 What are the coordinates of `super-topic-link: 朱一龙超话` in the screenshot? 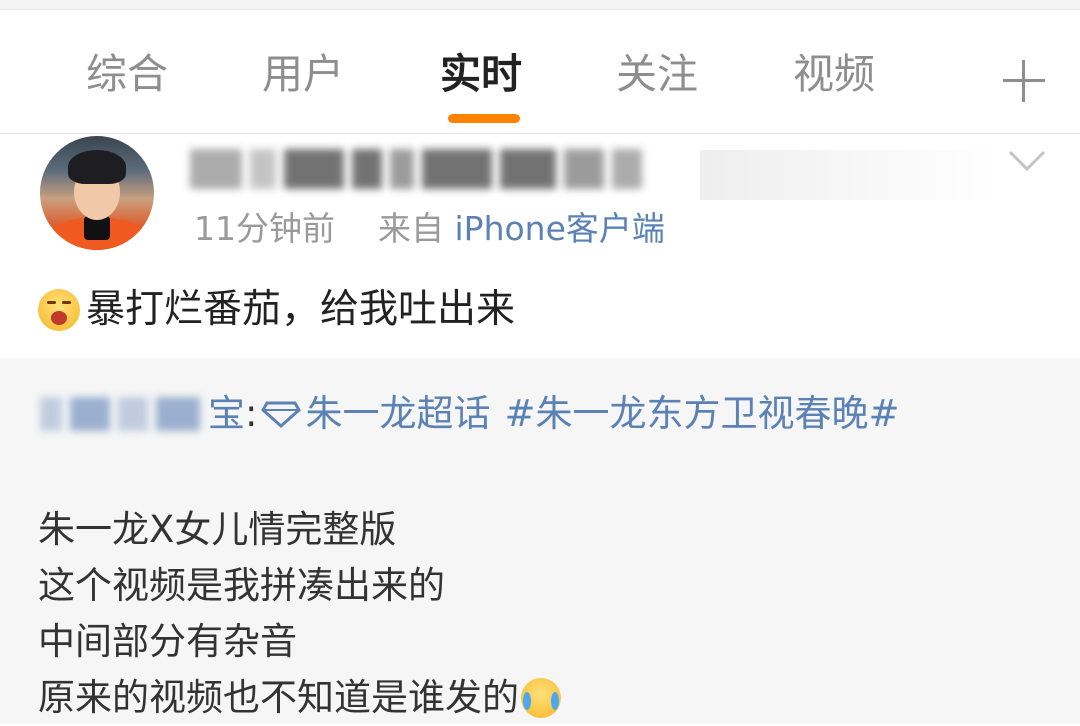 It's located at (397, 414).